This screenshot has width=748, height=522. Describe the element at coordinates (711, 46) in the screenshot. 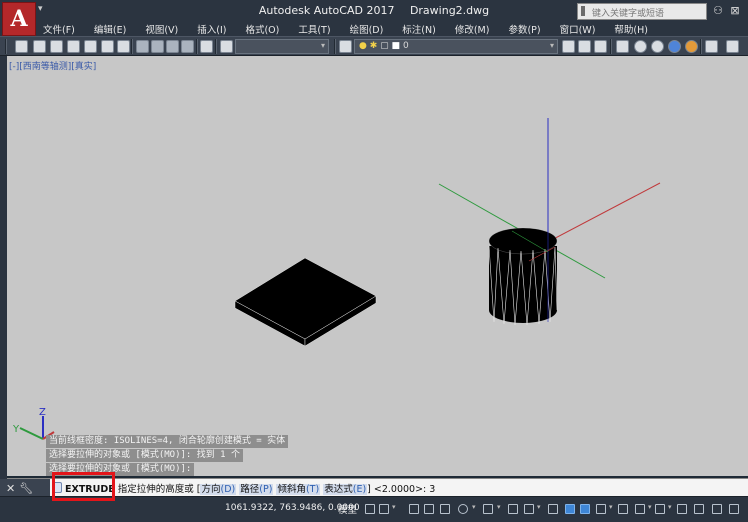

I see `render-region-icon` at that location.